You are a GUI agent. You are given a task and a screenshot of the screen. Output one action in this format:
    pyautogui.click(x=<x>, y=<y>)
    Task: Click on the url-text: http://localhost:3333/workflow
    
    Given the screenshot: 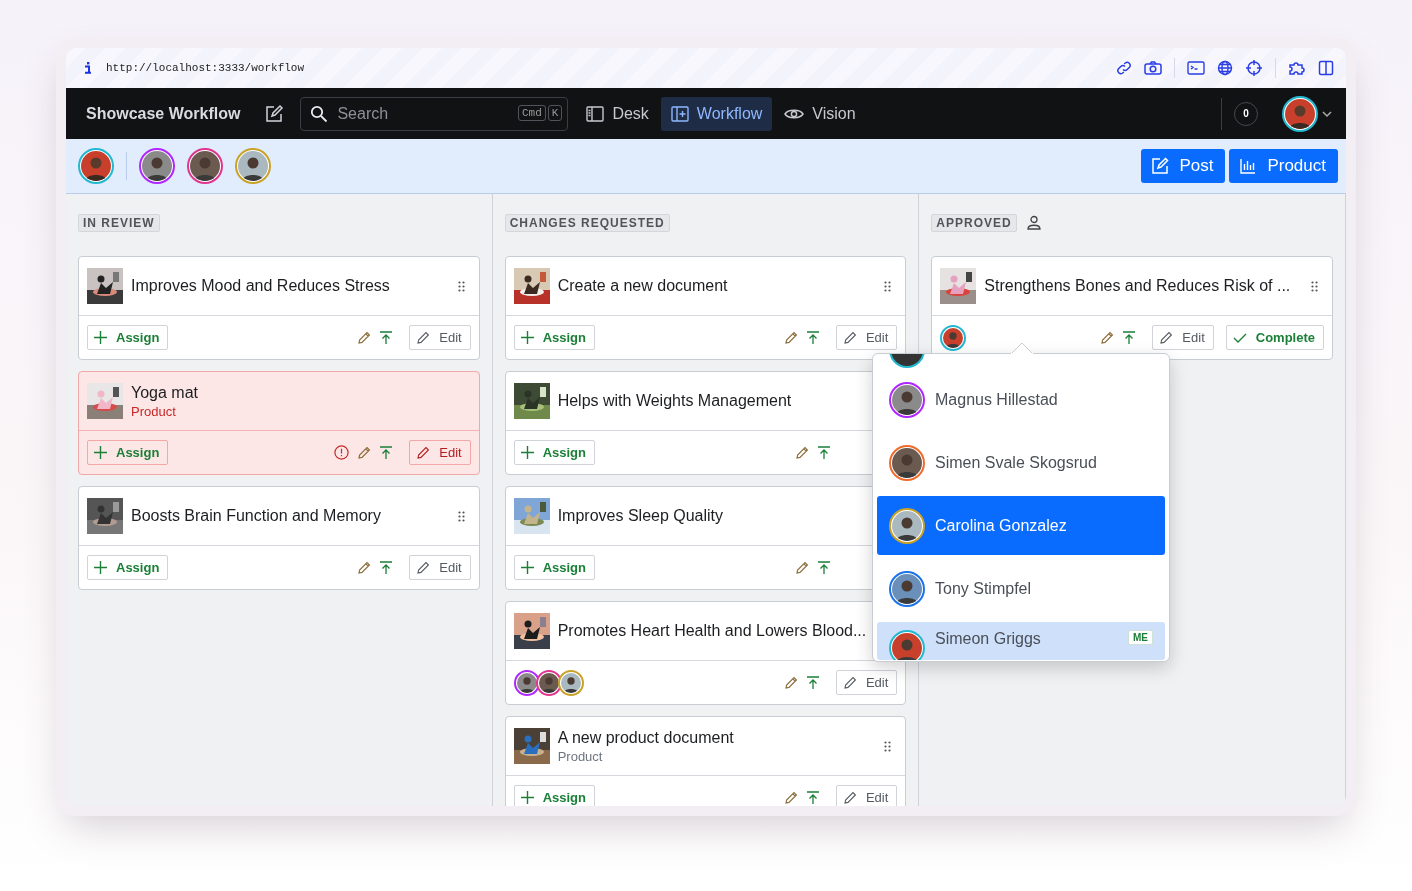 What is the action you would take?
    pyautogui.click(x=205, y=68)
    